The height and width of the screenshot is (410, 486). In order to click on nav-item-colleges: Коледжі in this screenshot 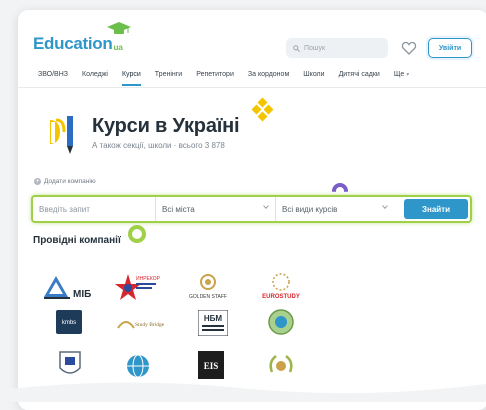, I will do `click(95, 75)`.